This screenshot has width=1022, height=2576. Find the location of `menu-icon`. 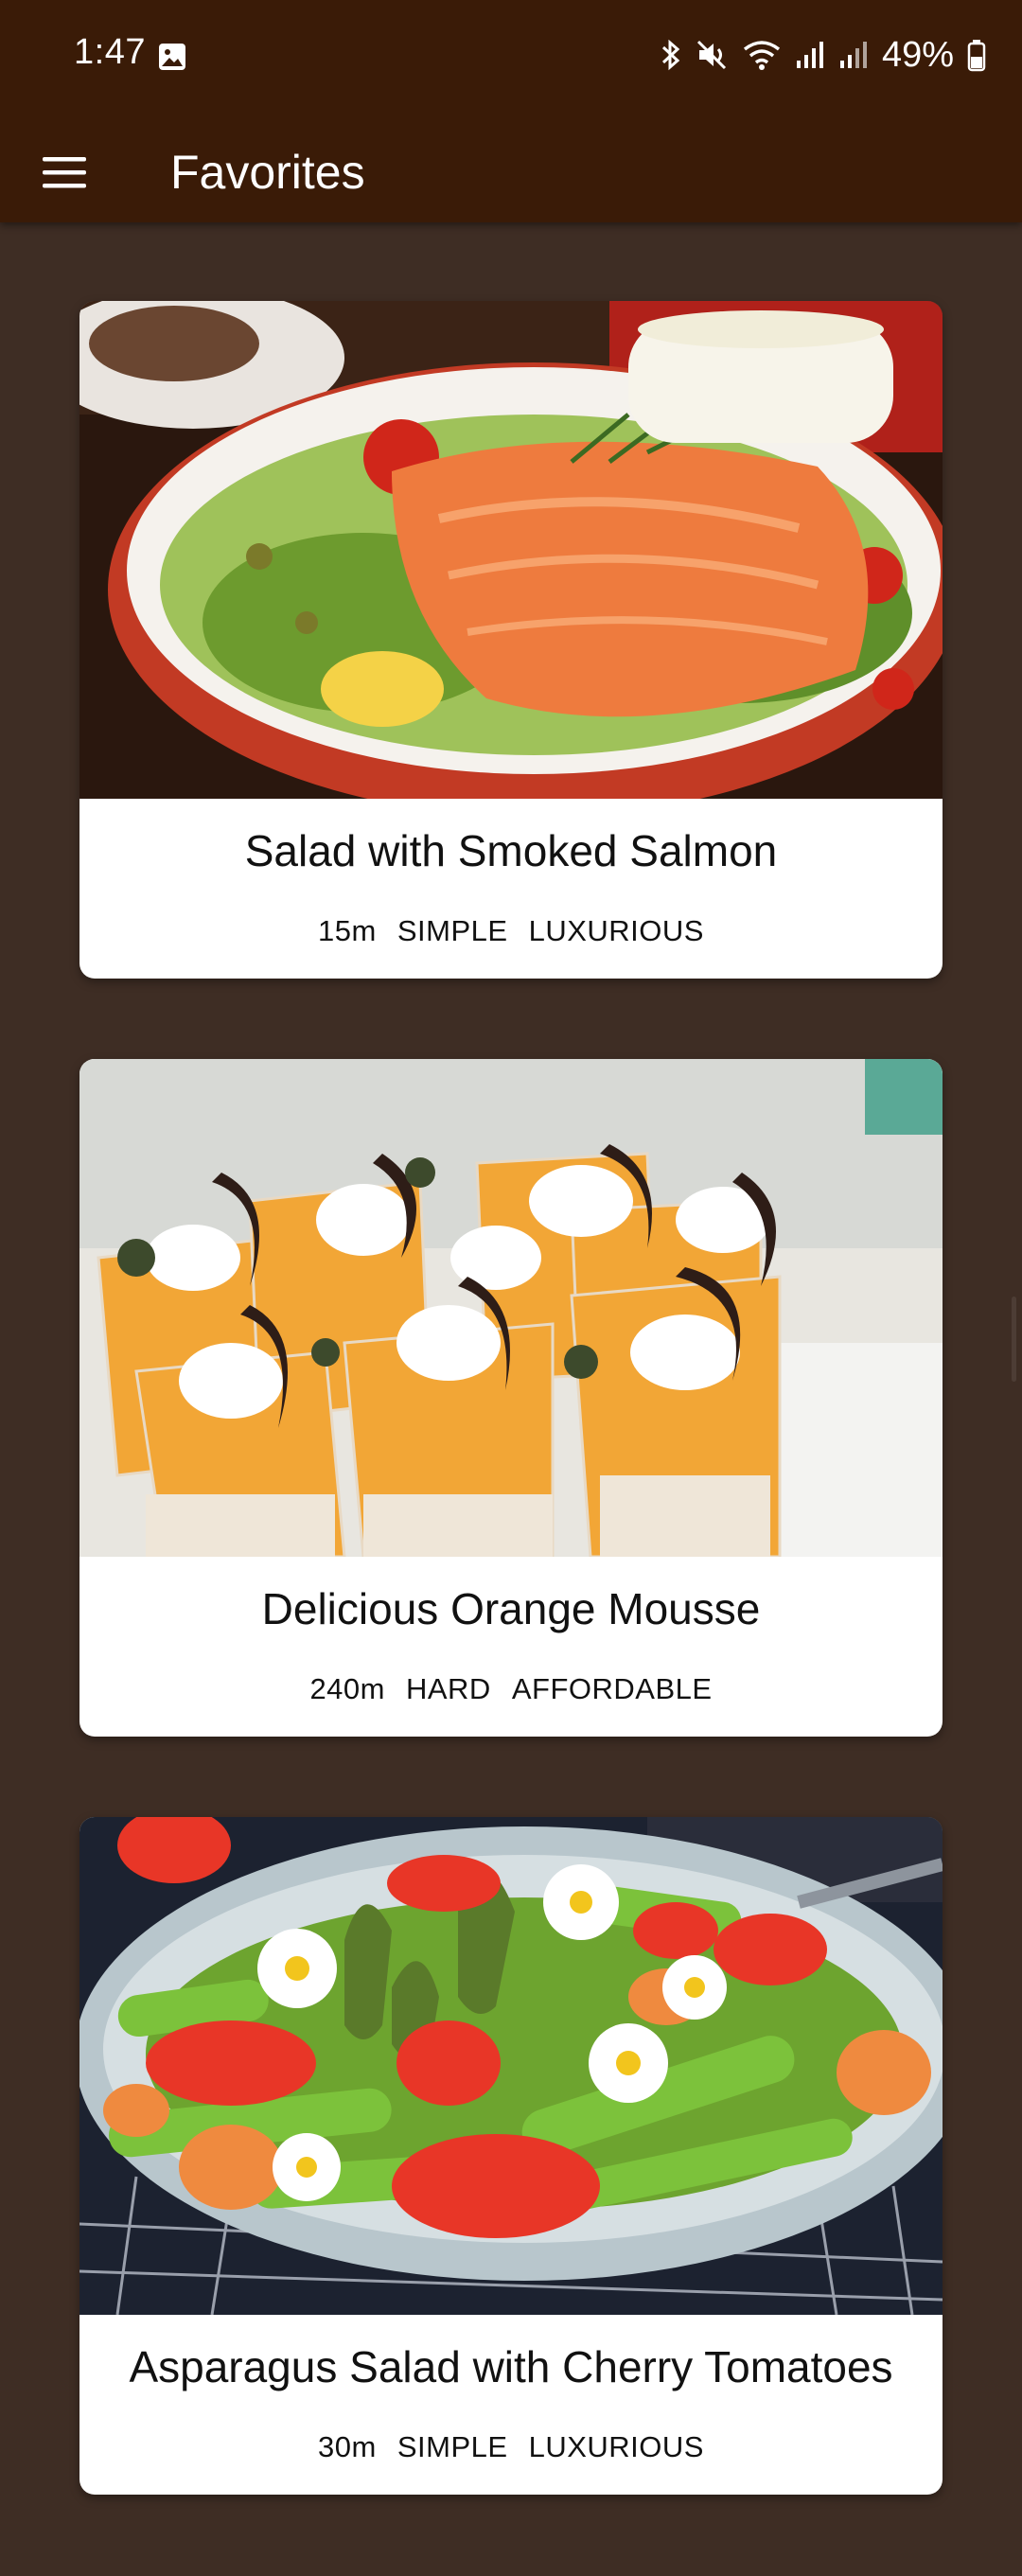

menu-icon is located at coordinates (64, 172).